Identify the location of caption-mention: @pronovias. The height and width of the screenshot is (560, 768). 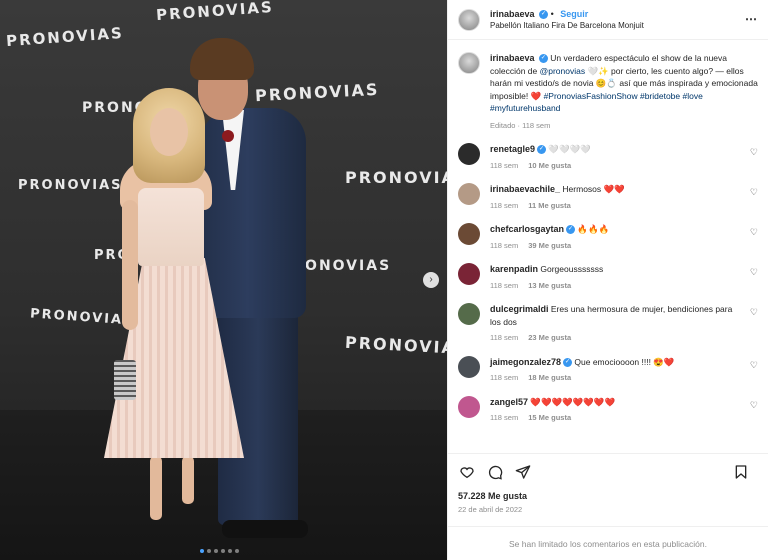
(562, 71).